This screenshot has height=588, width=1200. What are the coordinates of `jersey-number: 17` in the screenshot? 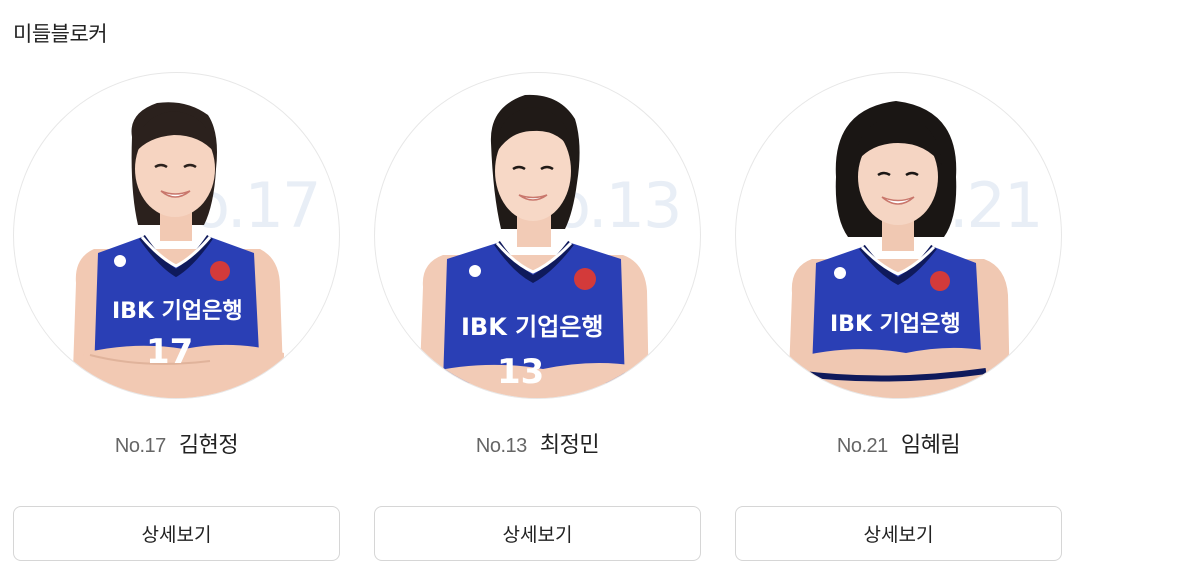 It's located at (169, 352).